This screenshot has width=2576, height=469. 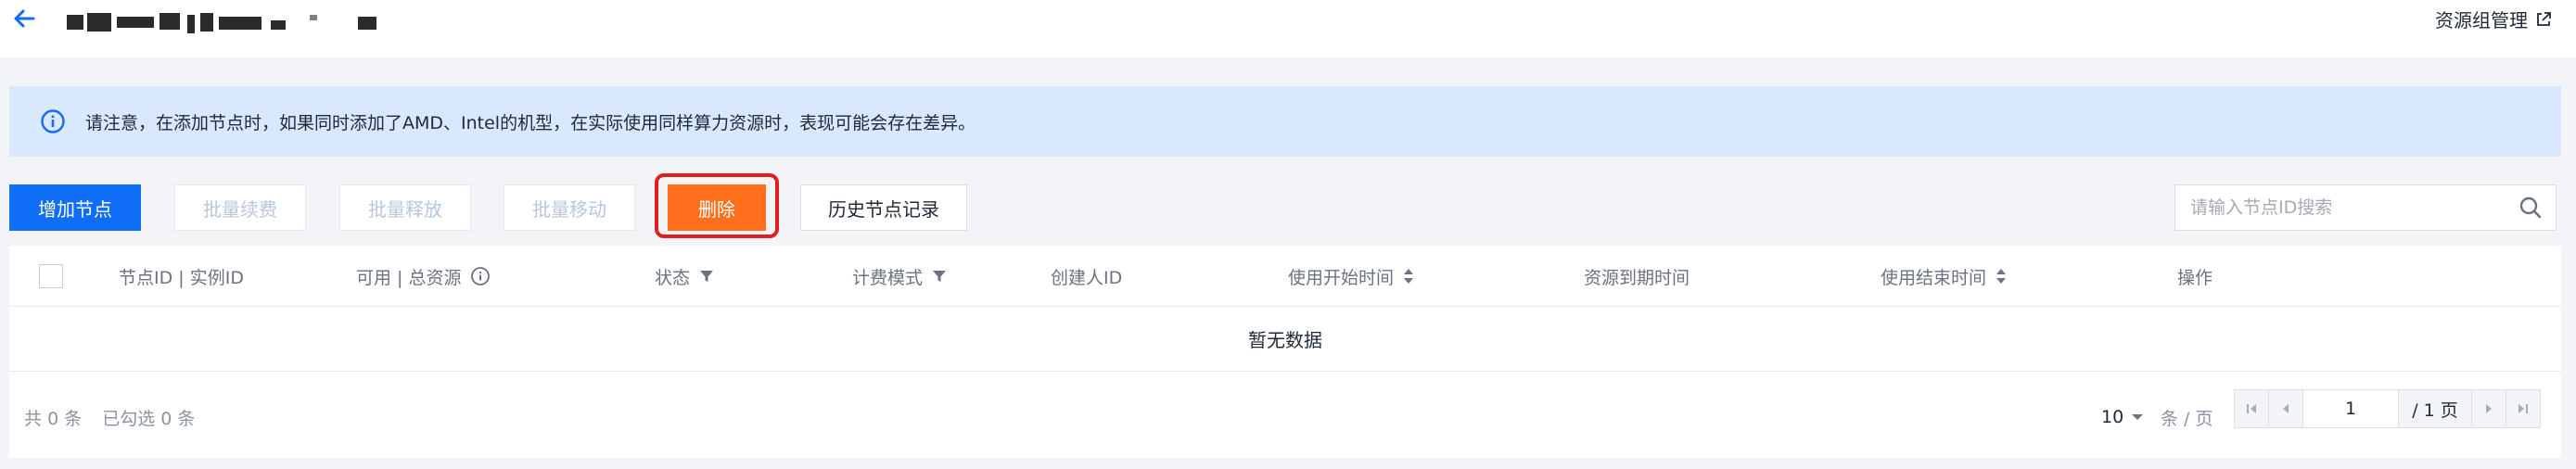 I want to click on prev-page-button, so click(x=2285, y=408).